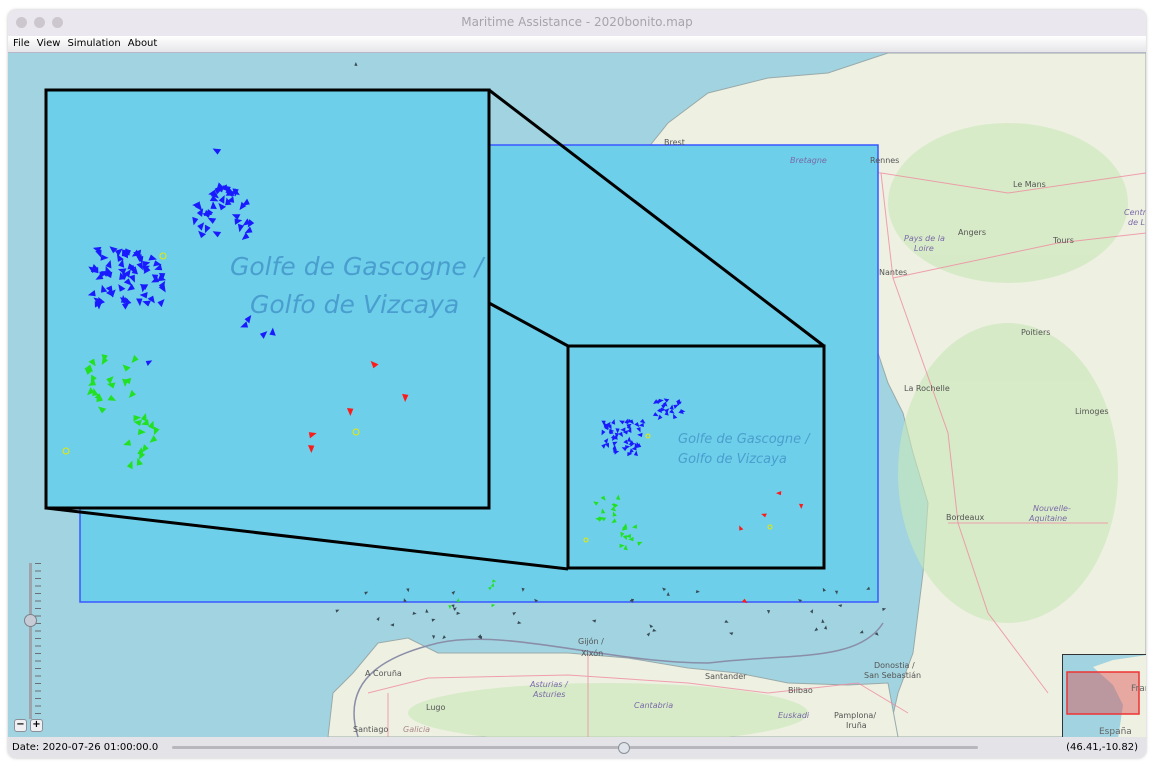  I want to click on overview-label: España, so click(1115, 732).